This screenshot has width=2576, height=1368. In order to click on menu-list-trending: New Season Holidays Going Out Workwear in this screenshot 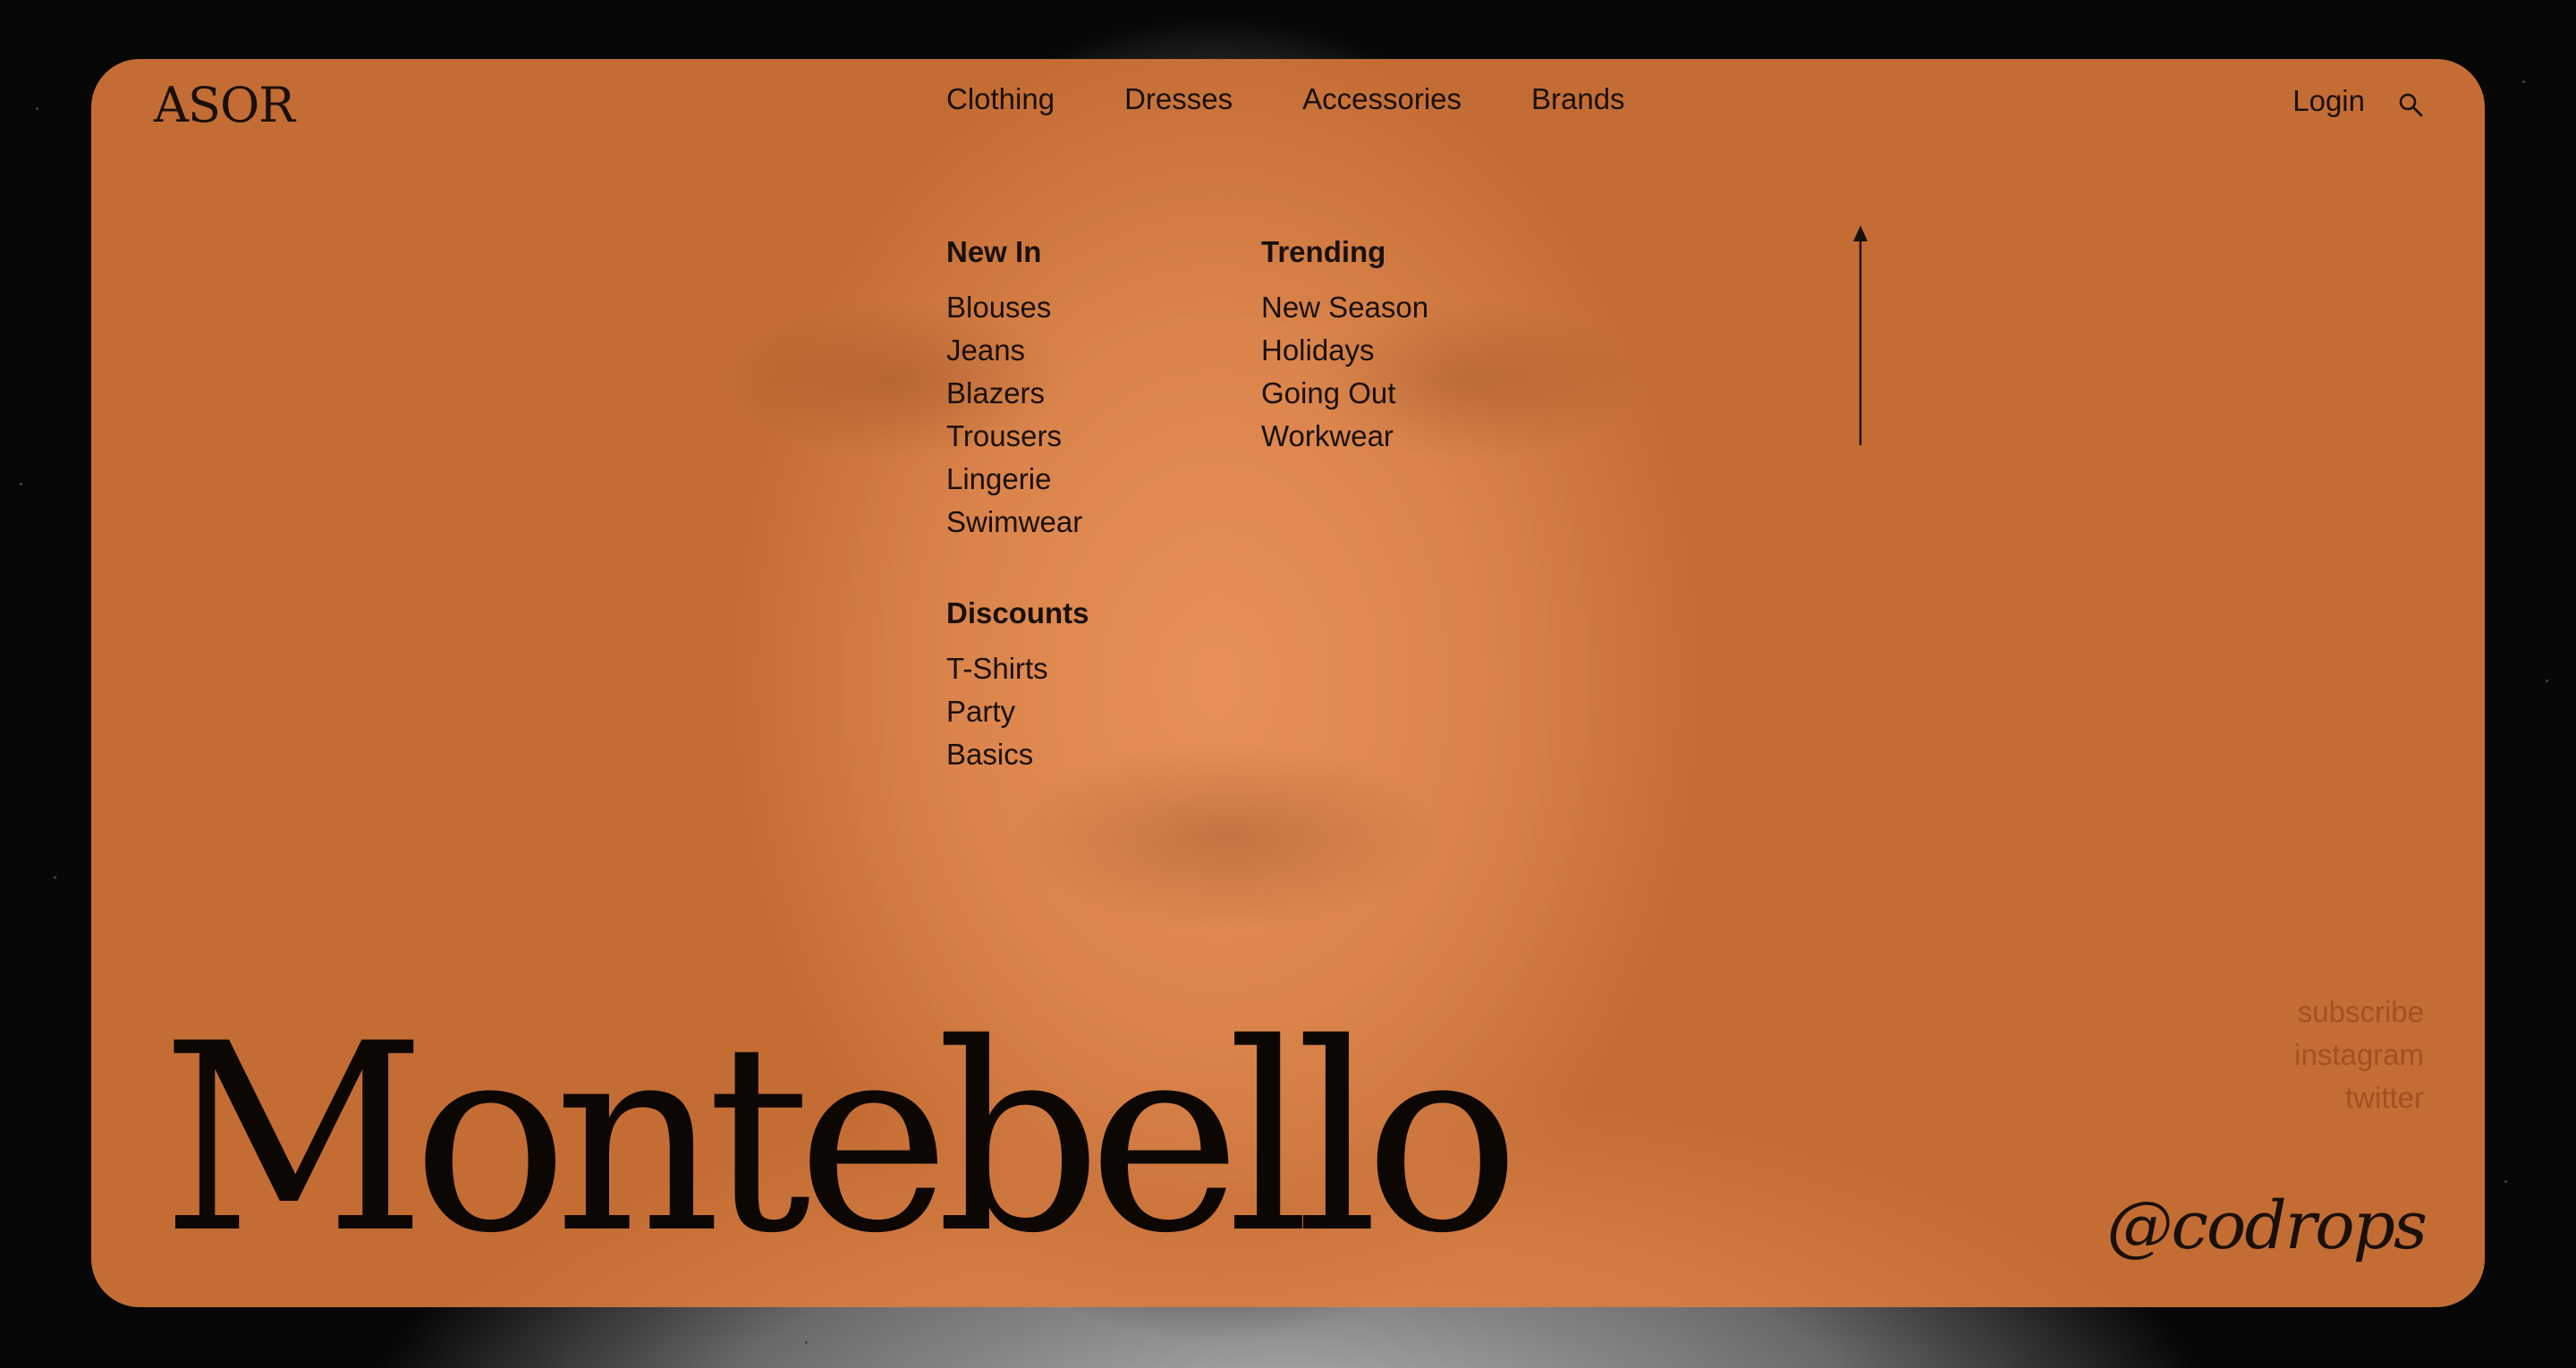, I will do `click(1344, 372)`.